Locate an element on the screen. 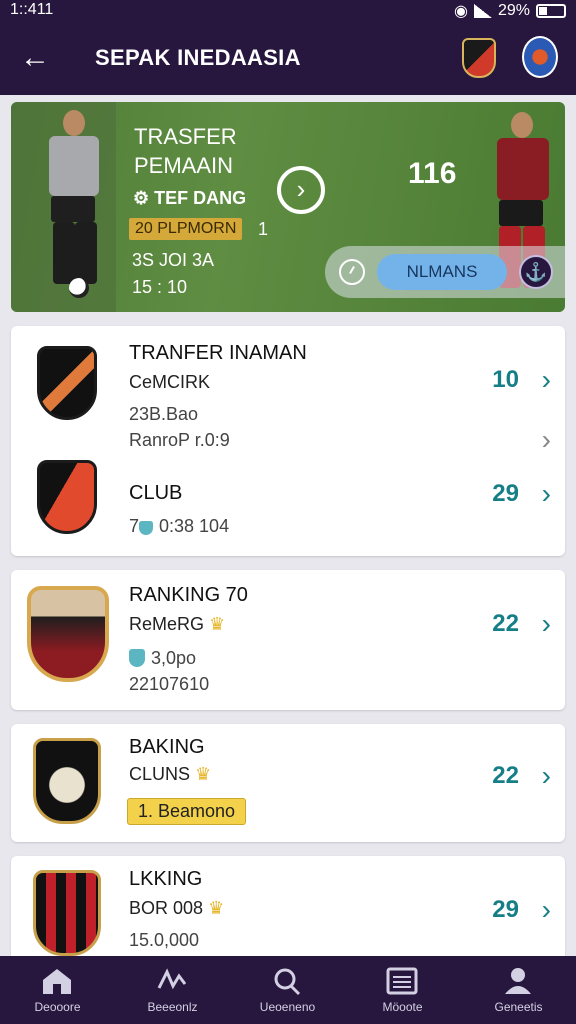  row-subtitle-text: BOR 008 is located at coordinates (166, 908).